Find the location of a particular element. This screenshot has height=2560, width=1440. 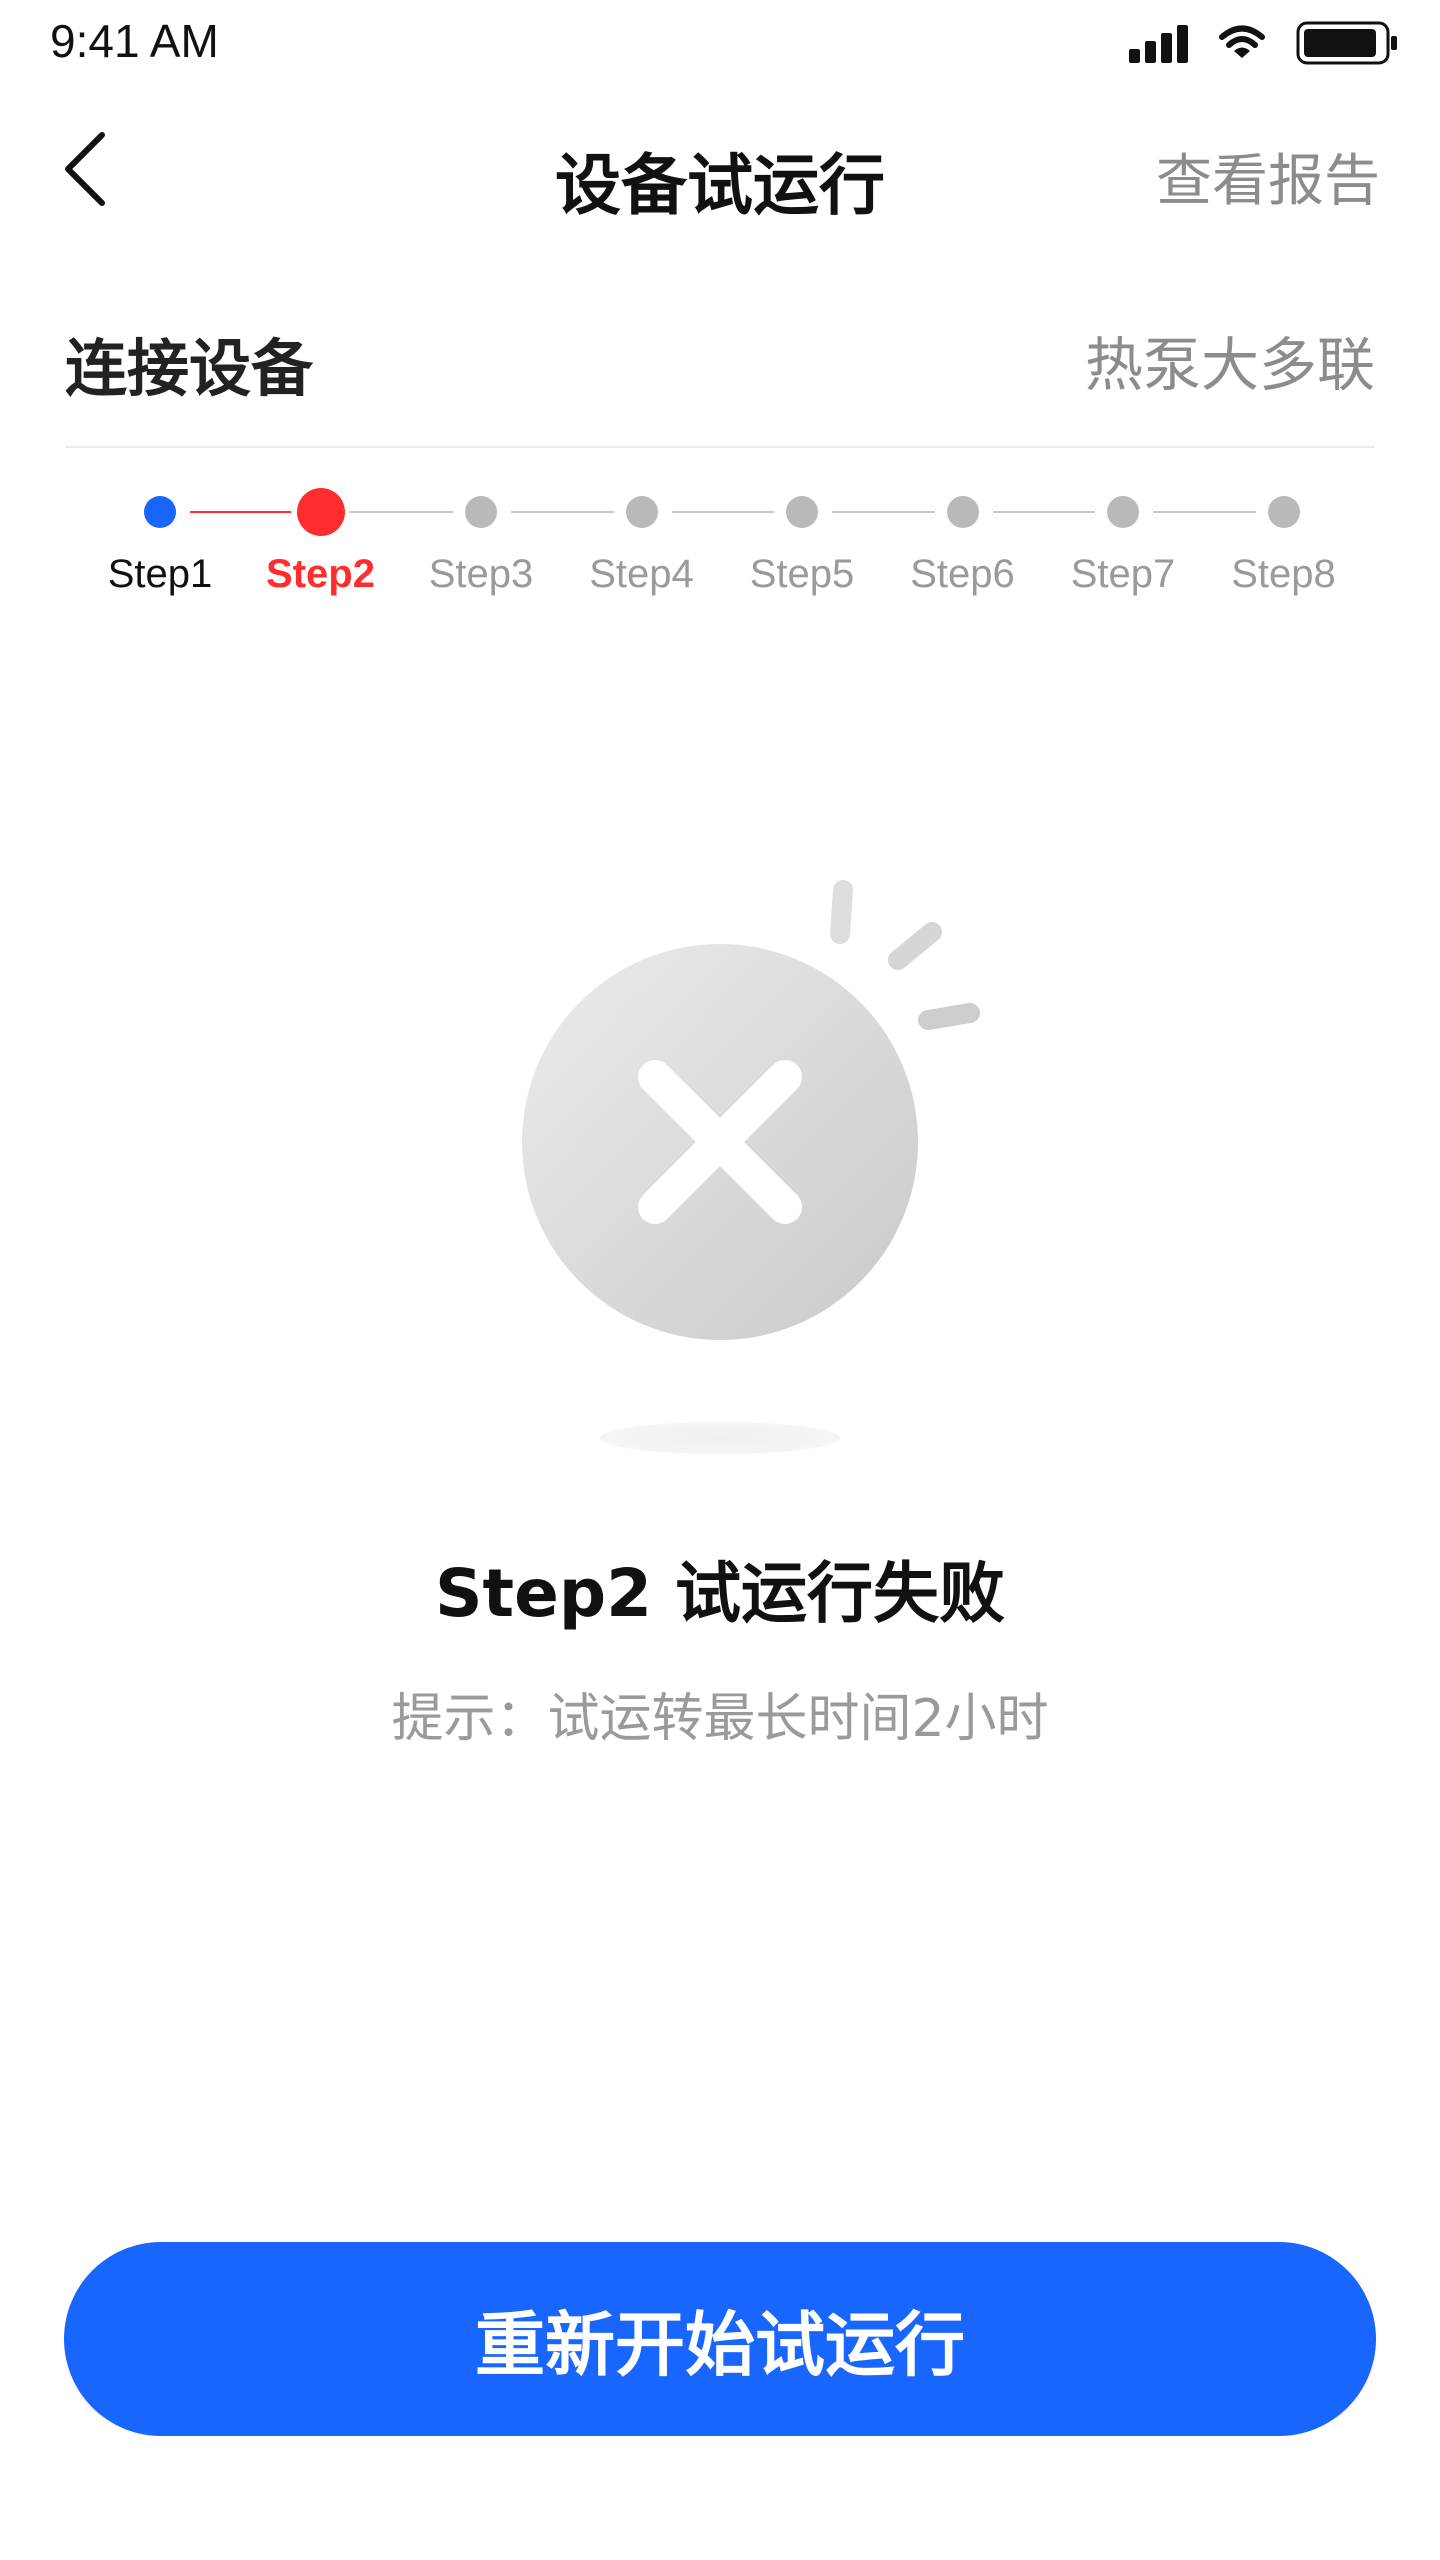

hint-text: 提示：试运转最长时间2小时 is located at coordinates (720, 1719).